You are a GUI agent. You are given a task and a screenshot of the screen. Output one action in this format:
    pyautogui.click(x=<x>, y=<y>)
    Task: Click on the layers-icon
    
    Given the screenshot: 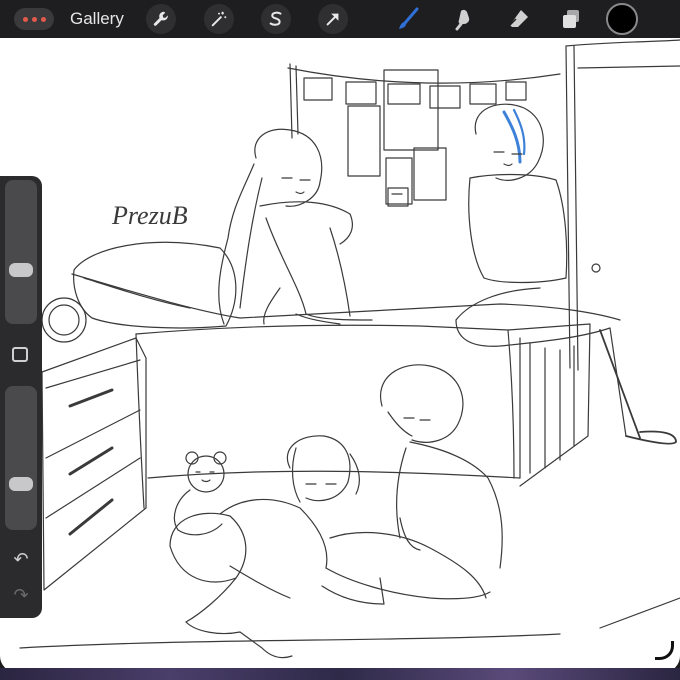 What is the action you would take?
    pyautogui.click(x=571, y=19)
    